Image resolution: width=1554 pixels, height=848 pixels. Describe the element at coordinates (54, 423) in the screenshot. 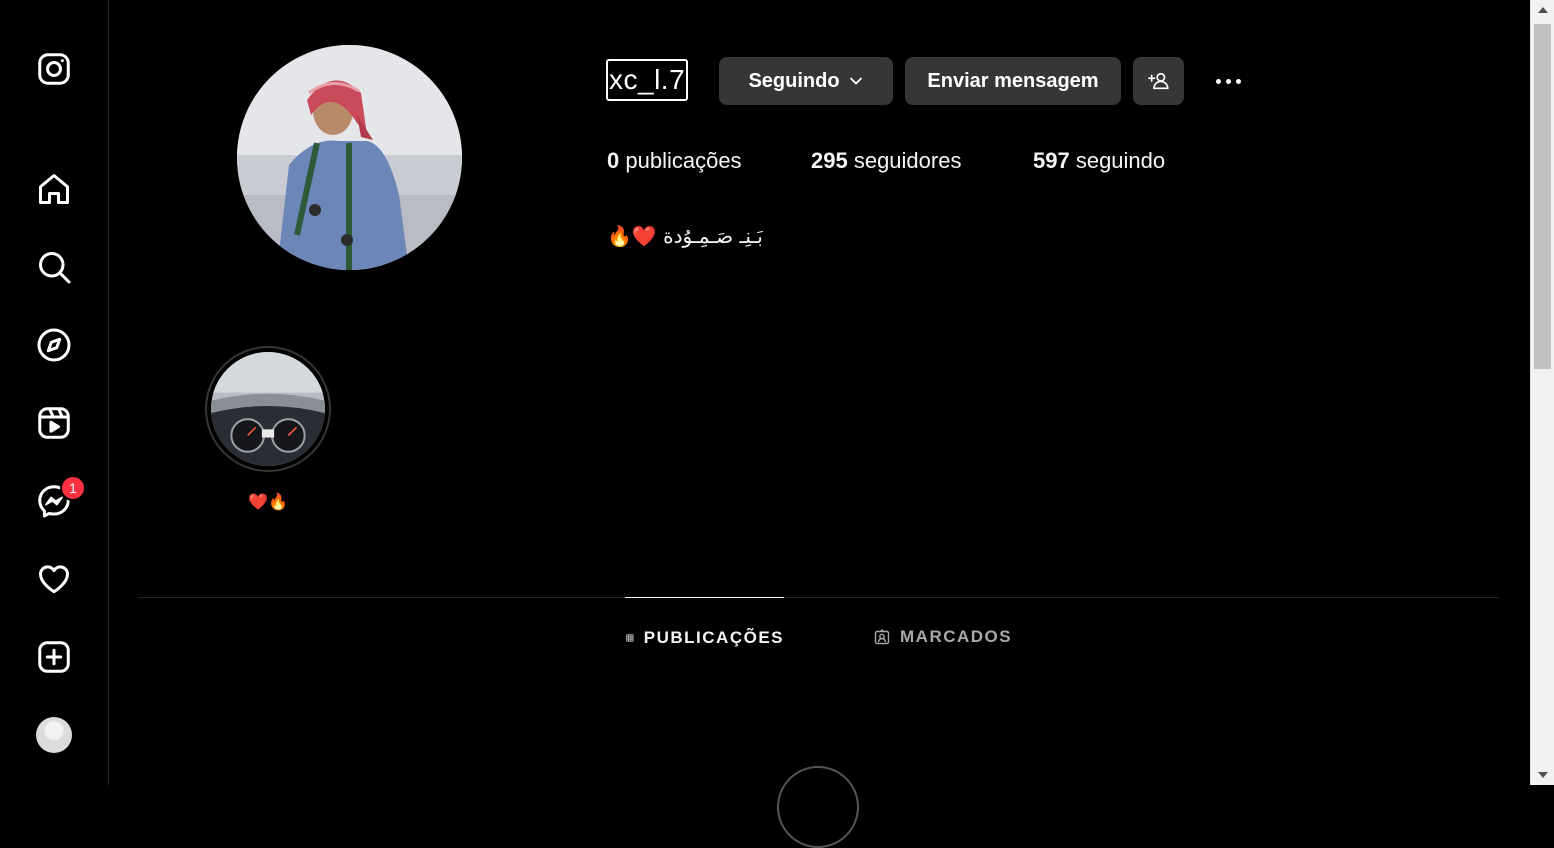

I see `reels-icon` at that location.